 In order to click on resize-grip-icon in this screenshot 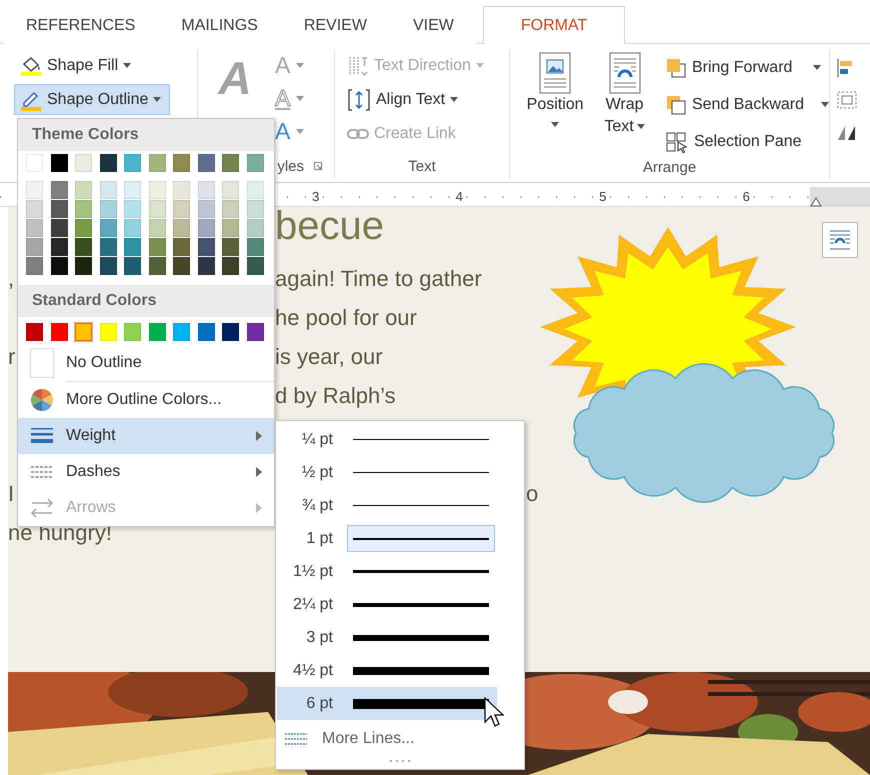, I will do `click(400, 761)`.